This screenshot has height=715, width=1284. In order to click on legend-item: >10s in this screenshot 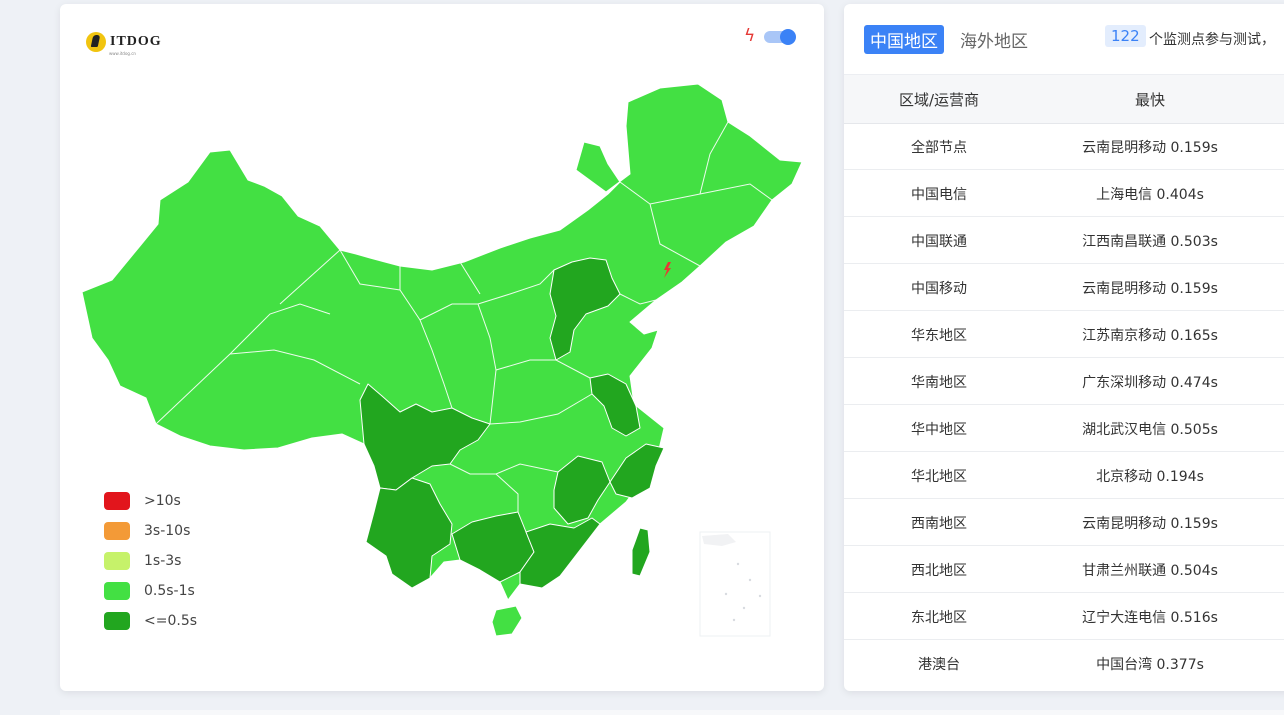, I will do `click(150, 501)`.